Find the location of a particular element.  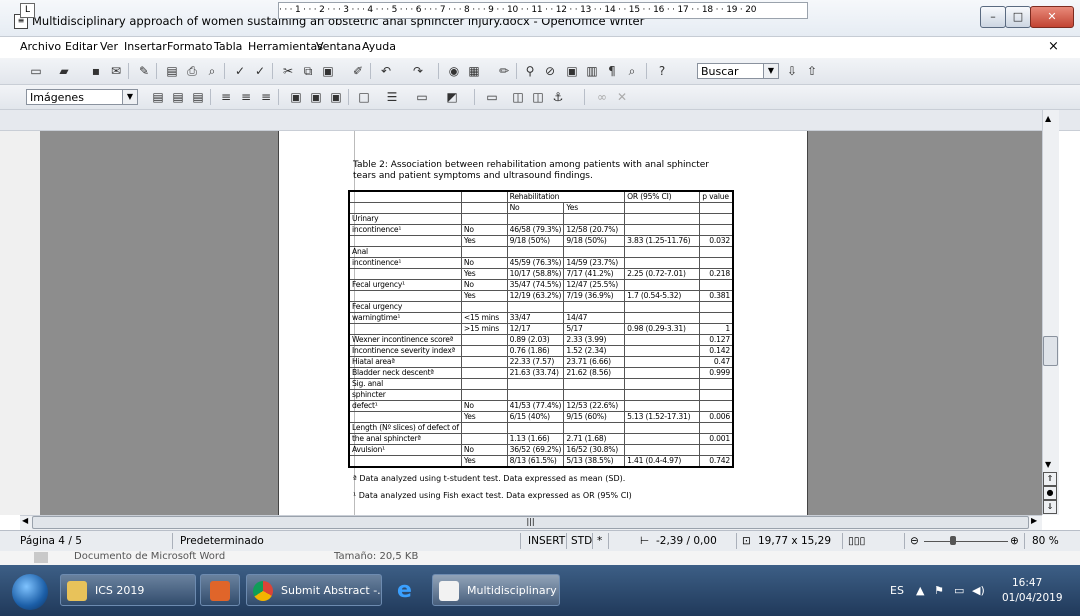

open-folder-icon: ▰ is located at coordinates (64, 71).